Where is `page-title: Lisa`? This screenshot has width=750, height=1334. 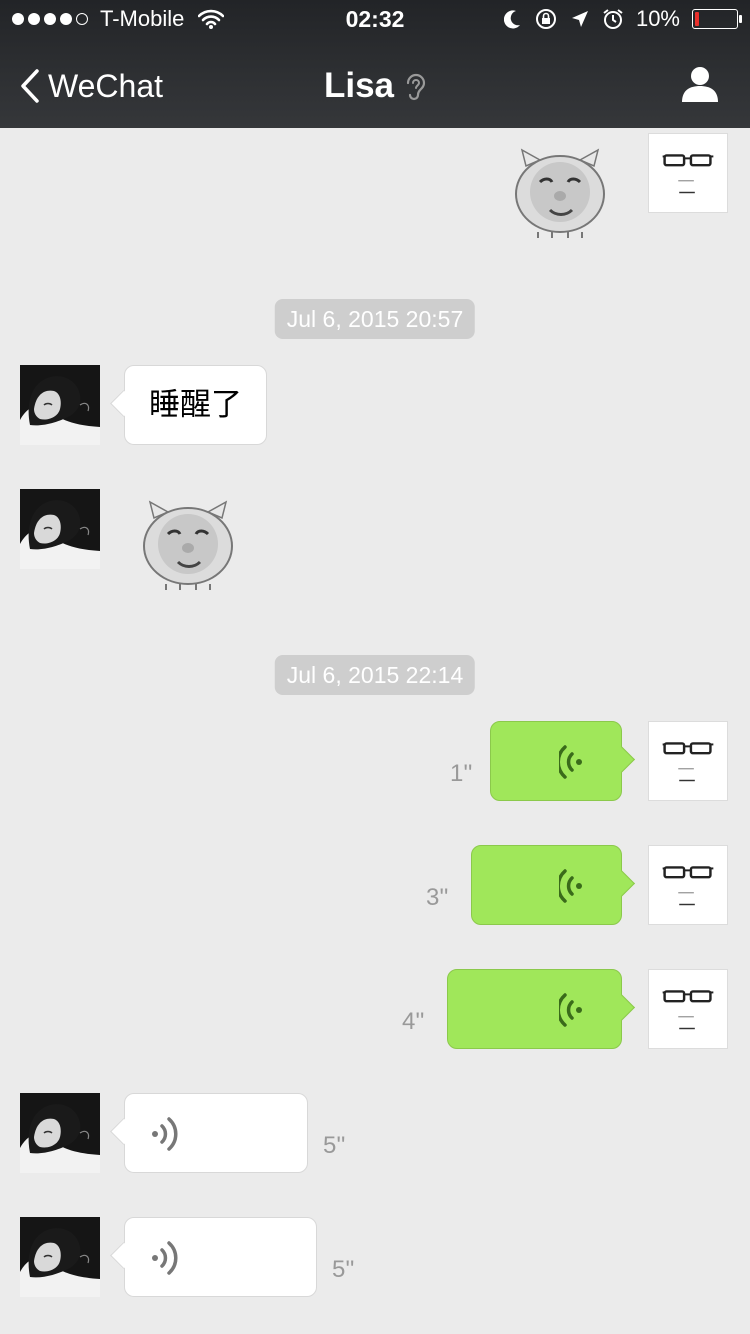 page-title: Lisa is located at coordinates (359, 85).